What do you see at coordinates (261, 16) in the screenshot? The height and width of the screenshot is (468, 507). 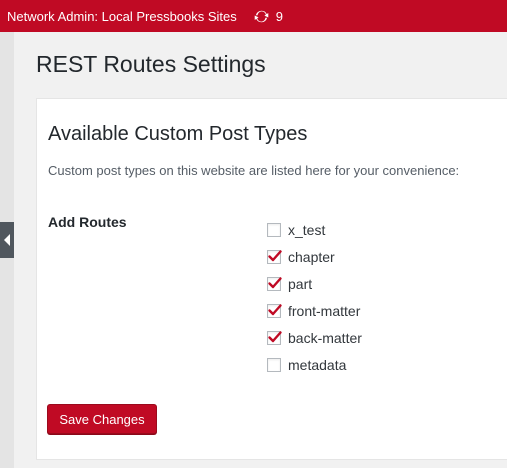 I see `refresh-icon` at bounding box center [261, 16].